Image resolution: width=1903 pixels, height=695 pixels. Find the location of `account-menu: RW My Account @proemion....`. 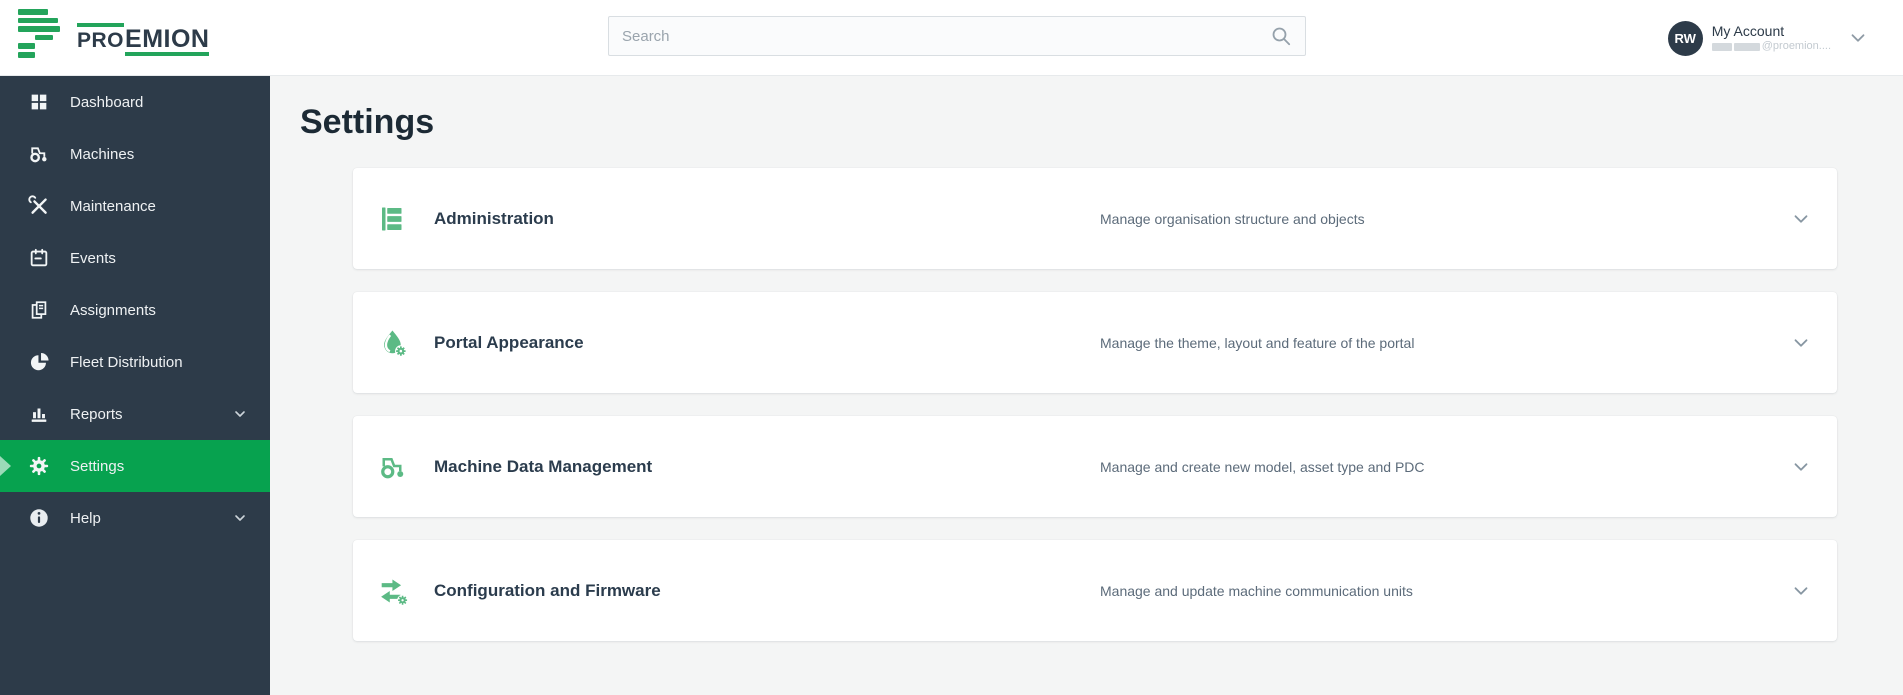

account-menu: RW My Account @proemion.... is located at coordinates (1768, 38).